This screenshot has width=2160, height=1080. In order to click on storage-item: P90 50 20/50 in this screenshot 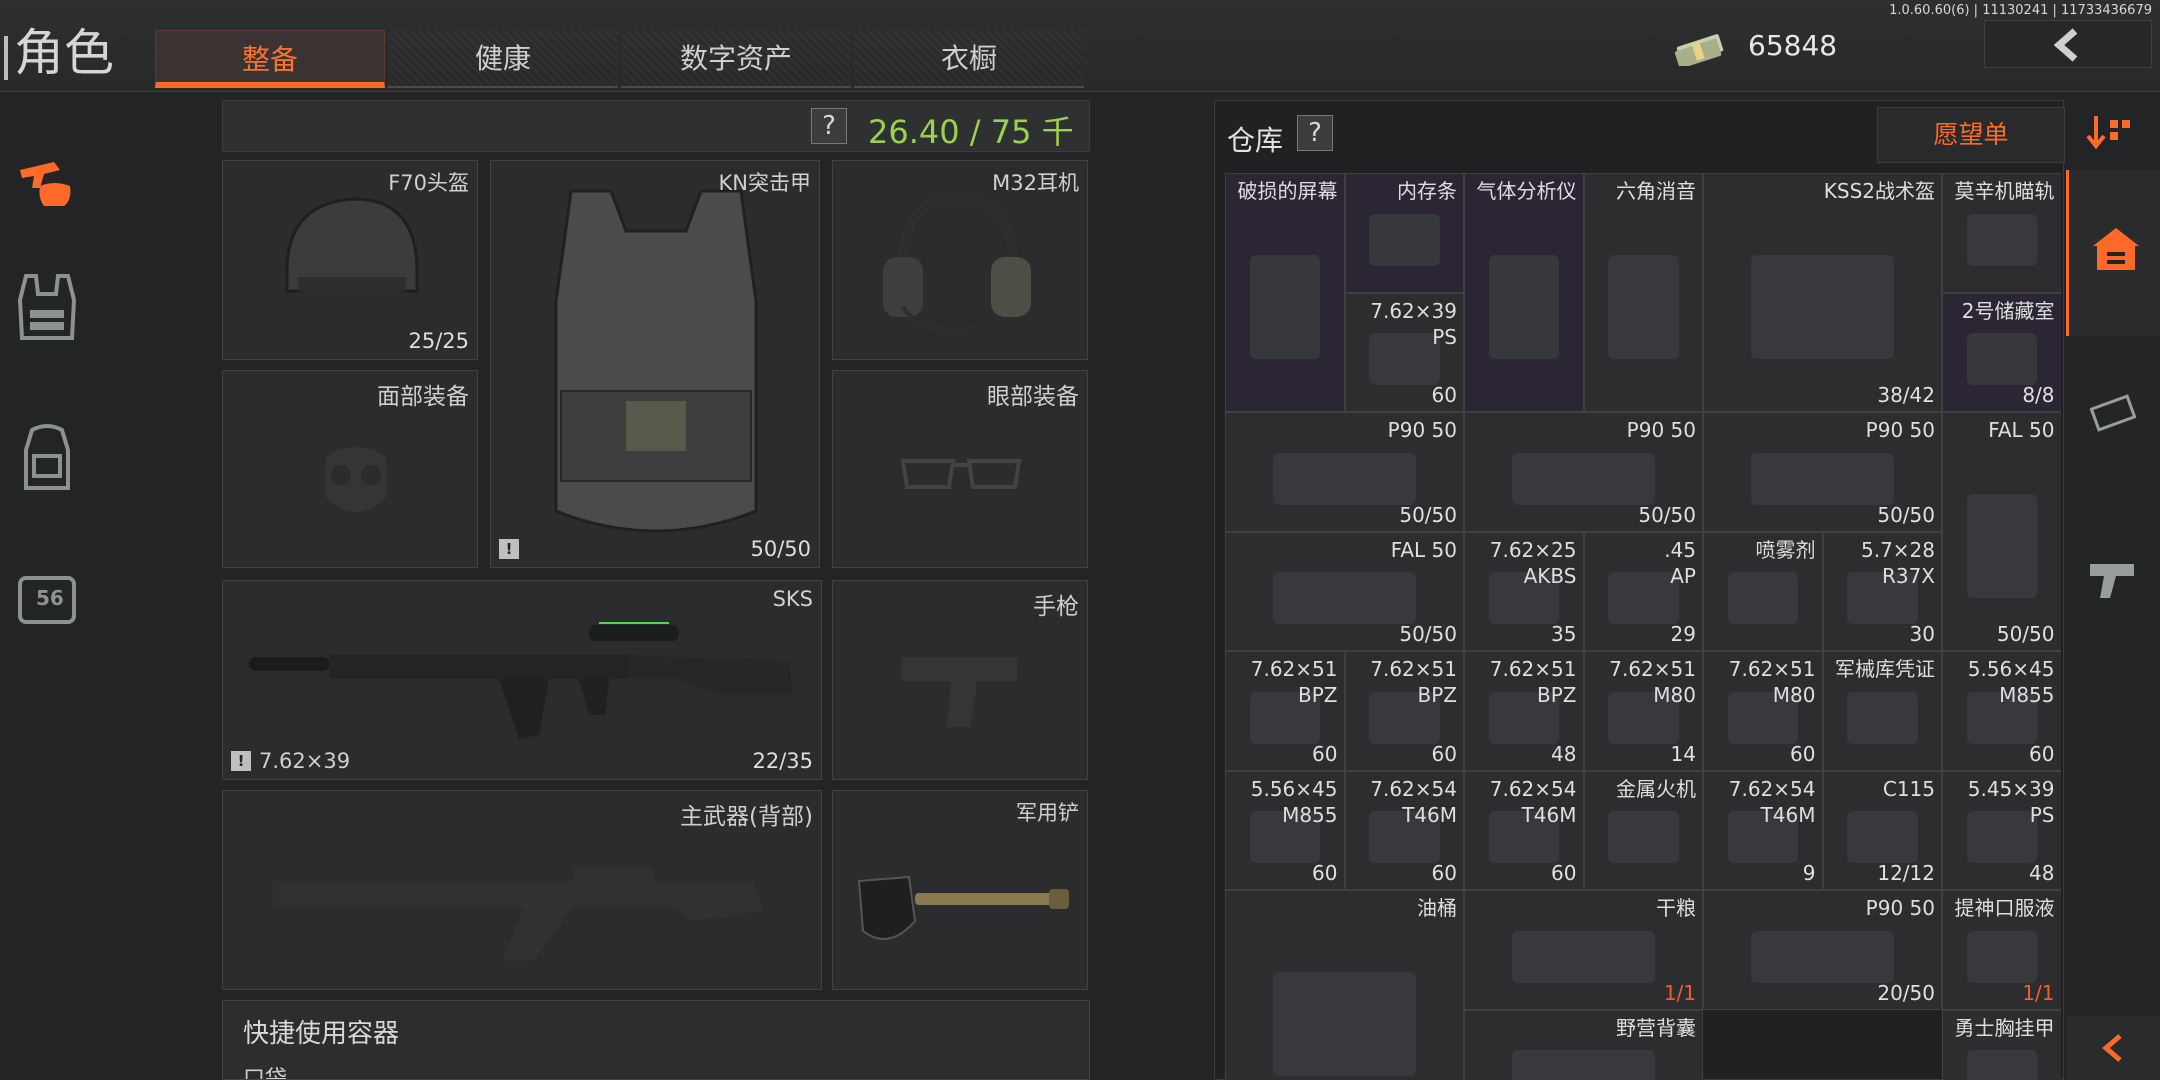, I will do `click(1822, 950)`.